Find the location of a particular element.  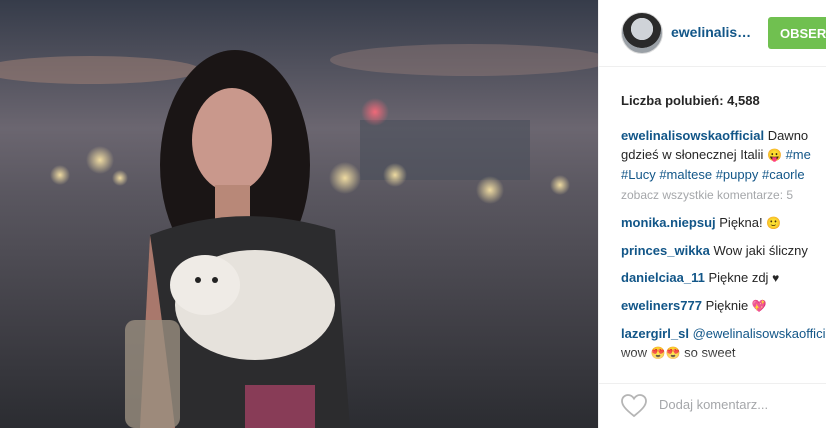

avatar is located at coordinates (642, 33).